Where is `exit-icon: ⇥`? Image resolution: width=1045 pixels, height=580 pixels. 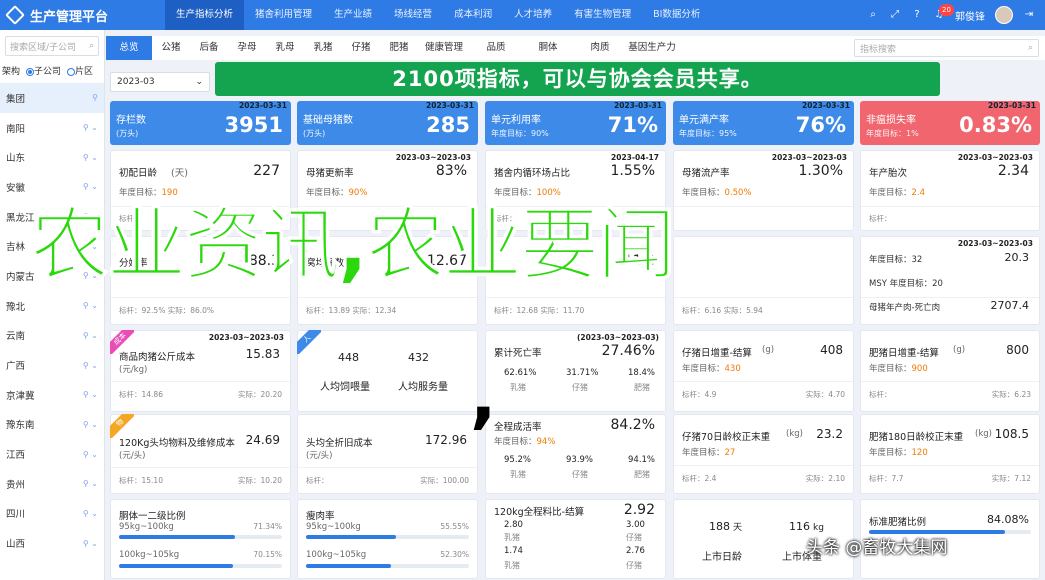
exit-icon: ⇥ is located at coordinates (1029, 15).